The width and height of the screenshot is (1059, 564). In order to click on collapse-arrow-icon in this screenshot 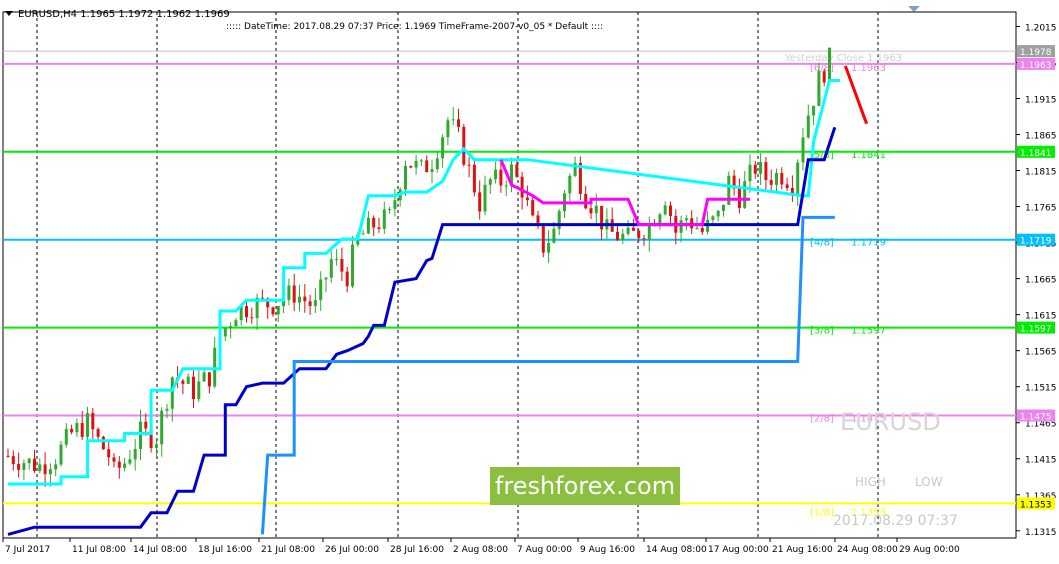, I will do `click(914, 9)`.